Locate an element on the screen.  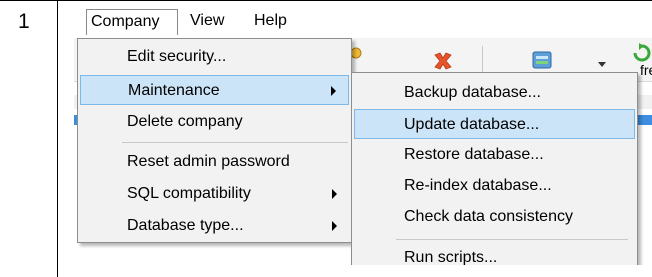
menu-item-delete-company: Delete company is located at coordinates (214, 122).